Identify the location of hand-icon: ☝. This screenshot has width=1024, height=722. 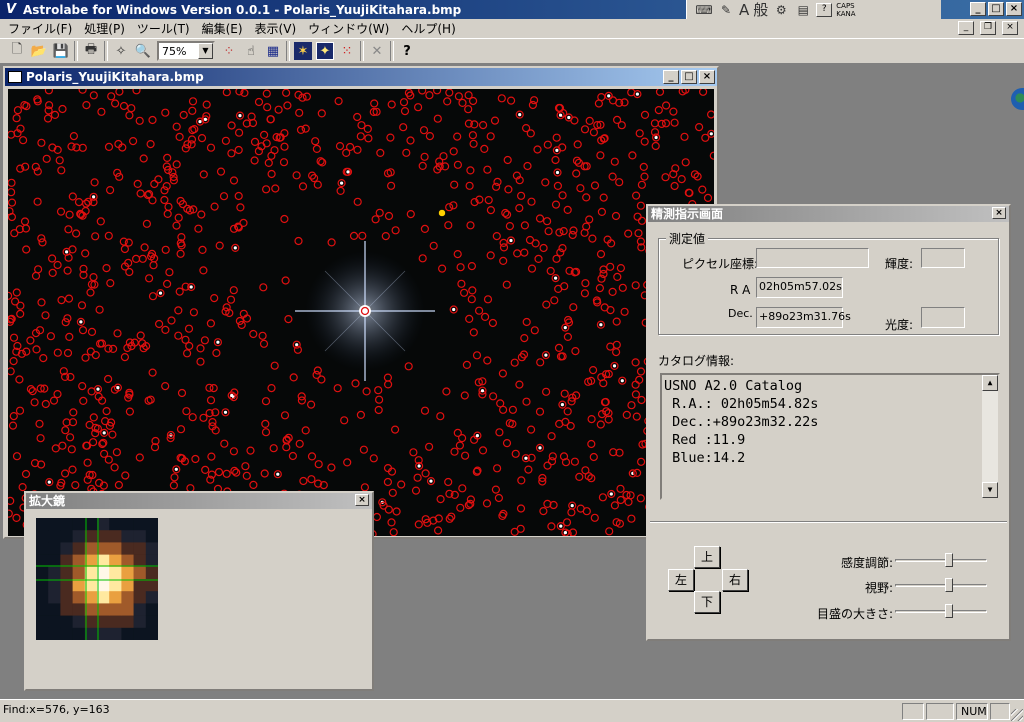
(251, 51).